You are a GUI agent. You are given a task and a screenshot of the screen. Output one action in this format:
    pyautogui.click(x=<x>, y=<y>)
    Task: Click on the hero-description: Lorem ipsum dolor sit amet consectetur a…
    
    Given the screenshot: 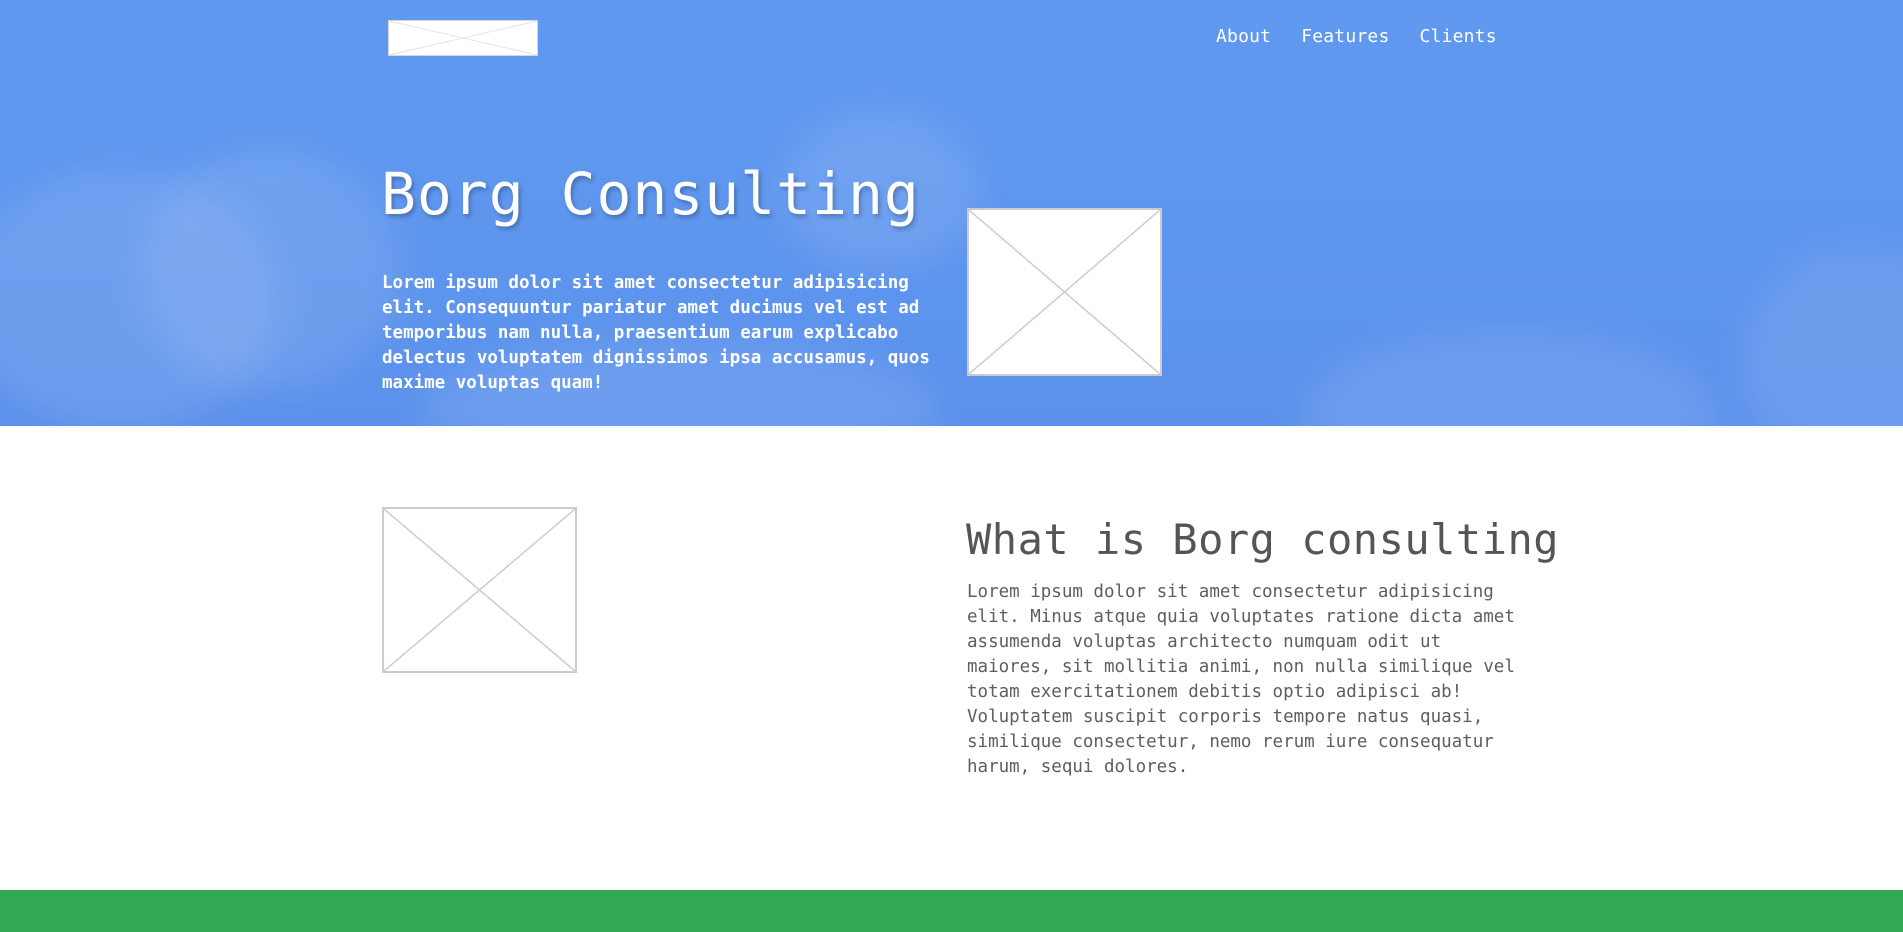 What is the action you would take?
    pyautogui.click(x=656, y=333)
    